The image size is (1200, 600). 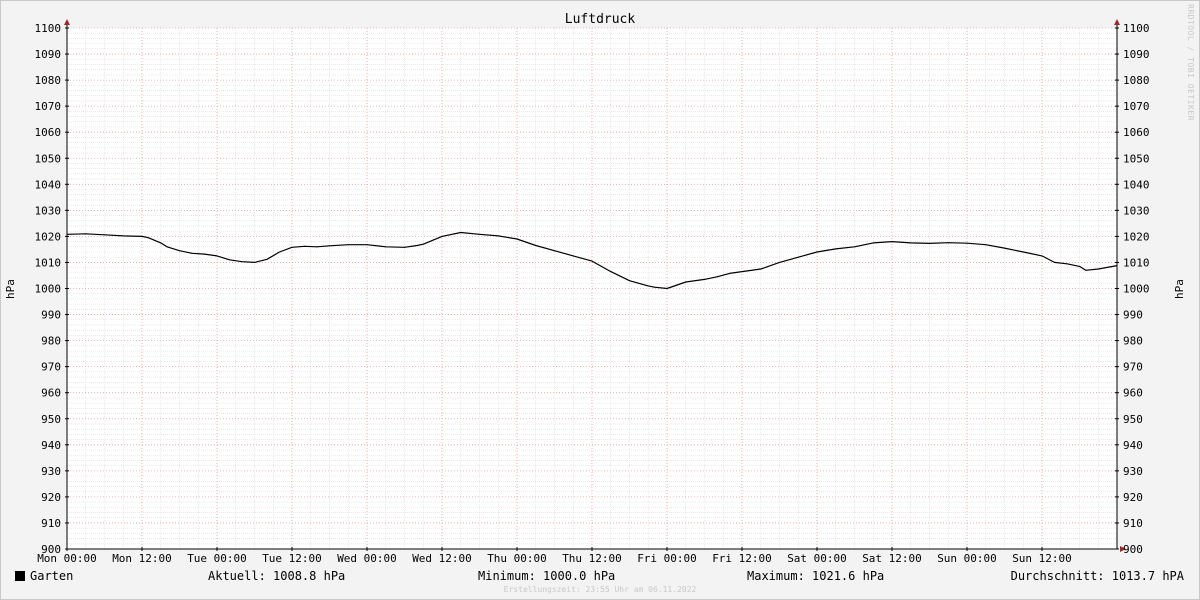 I want to click on legend-series: Garten, so click(x=44, y=576).